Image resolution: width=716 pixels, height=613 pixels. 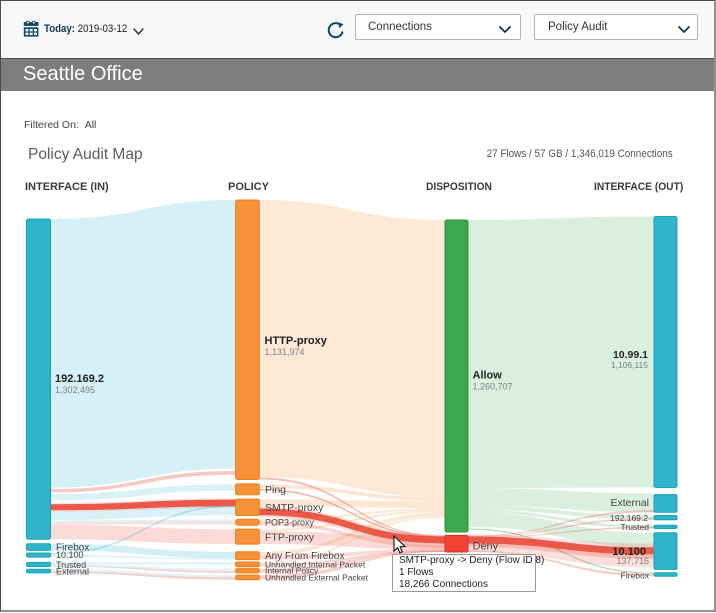 I want to click on svg-text: 137,716, so click(x=632, y=561).